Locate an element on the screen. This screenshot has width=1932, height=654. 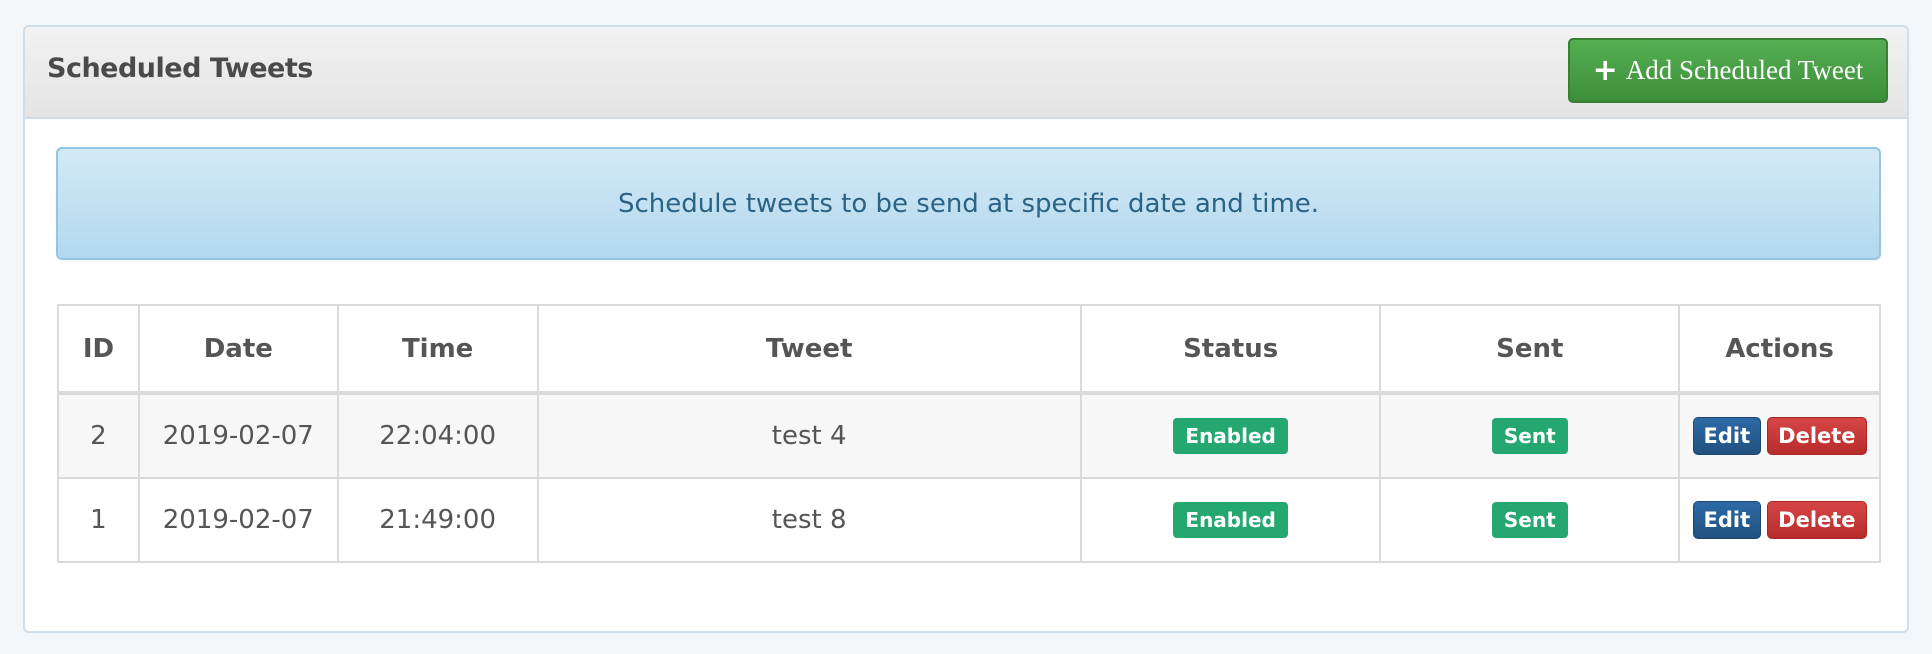
cell-id: 1 is located at coordinates (98, 520).